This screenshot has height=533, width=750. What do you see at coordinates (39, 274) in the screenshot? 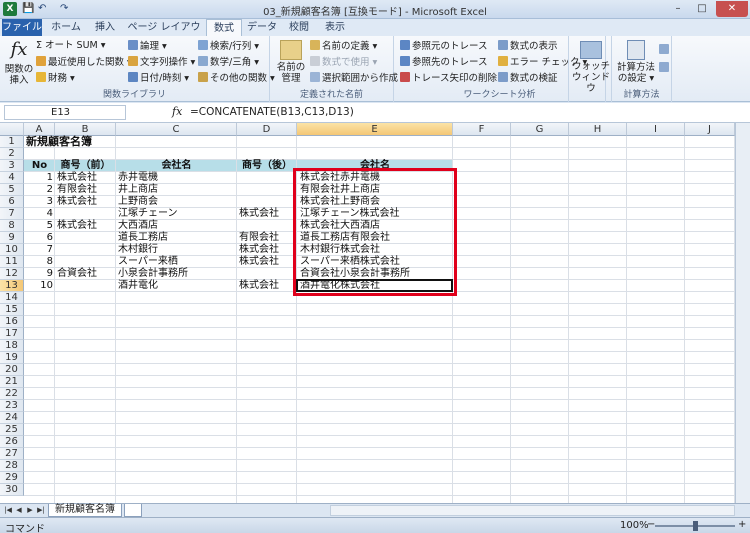
I see `cell-no: 9` at bounding box center [39, 274].